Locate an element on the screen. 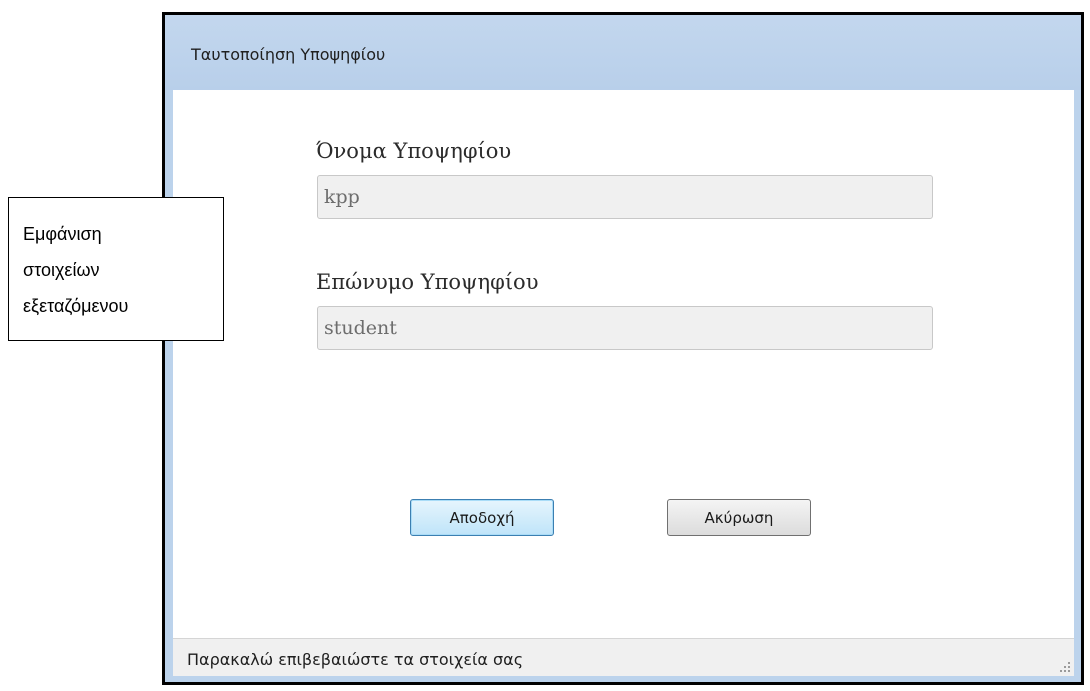 The width and height of the screenshot is (1090, 691). annotation-callout: Εμφάνιση στοιχείων εξεταζόμενου is located at coordinates (116, 269).